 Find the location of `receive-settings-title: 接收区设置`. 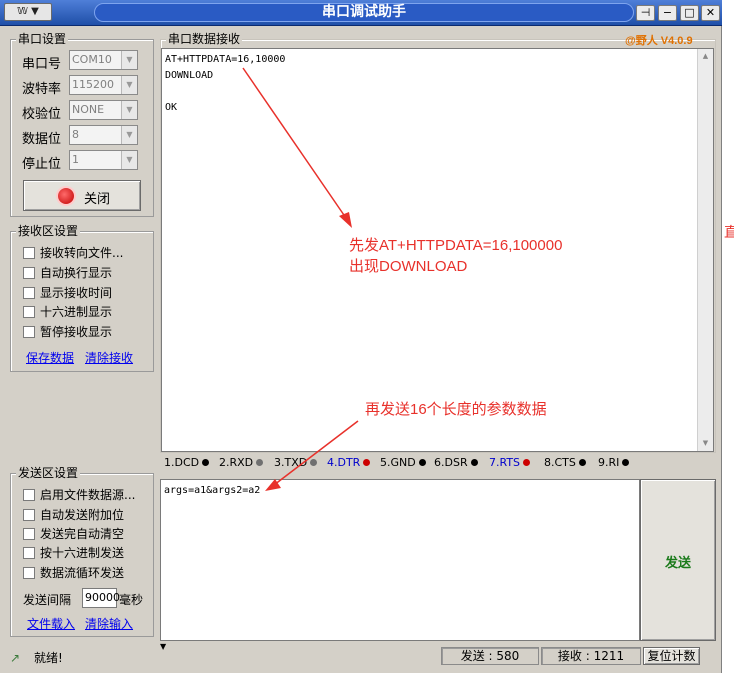

receive-settings-title: 接收区设置 is located at coordinates (48, 231).